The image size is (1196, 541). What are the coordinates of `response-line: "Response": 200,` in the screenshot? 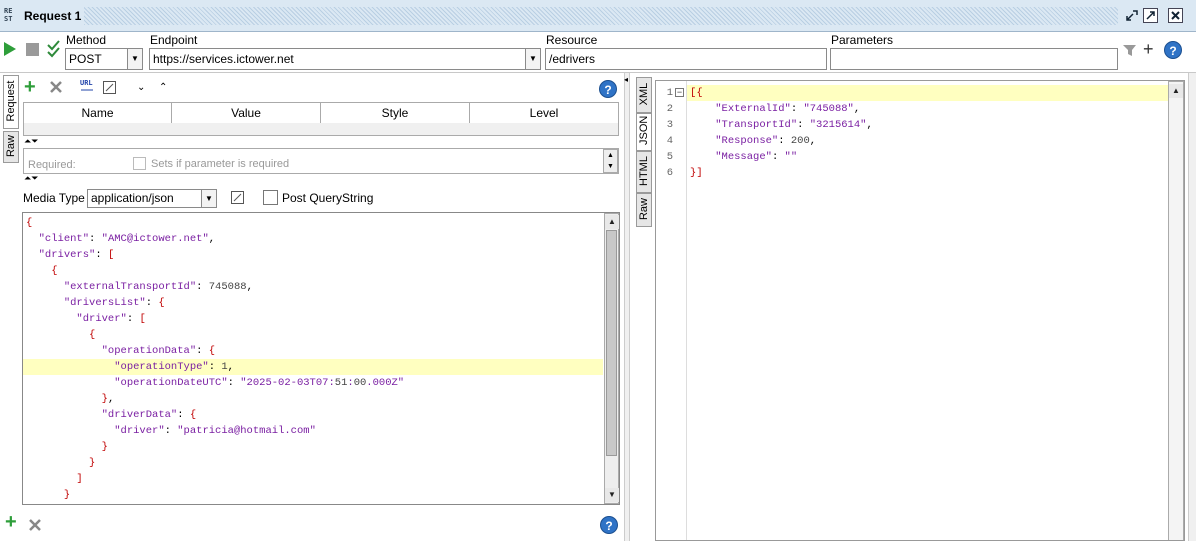 It's located at (766, 141).